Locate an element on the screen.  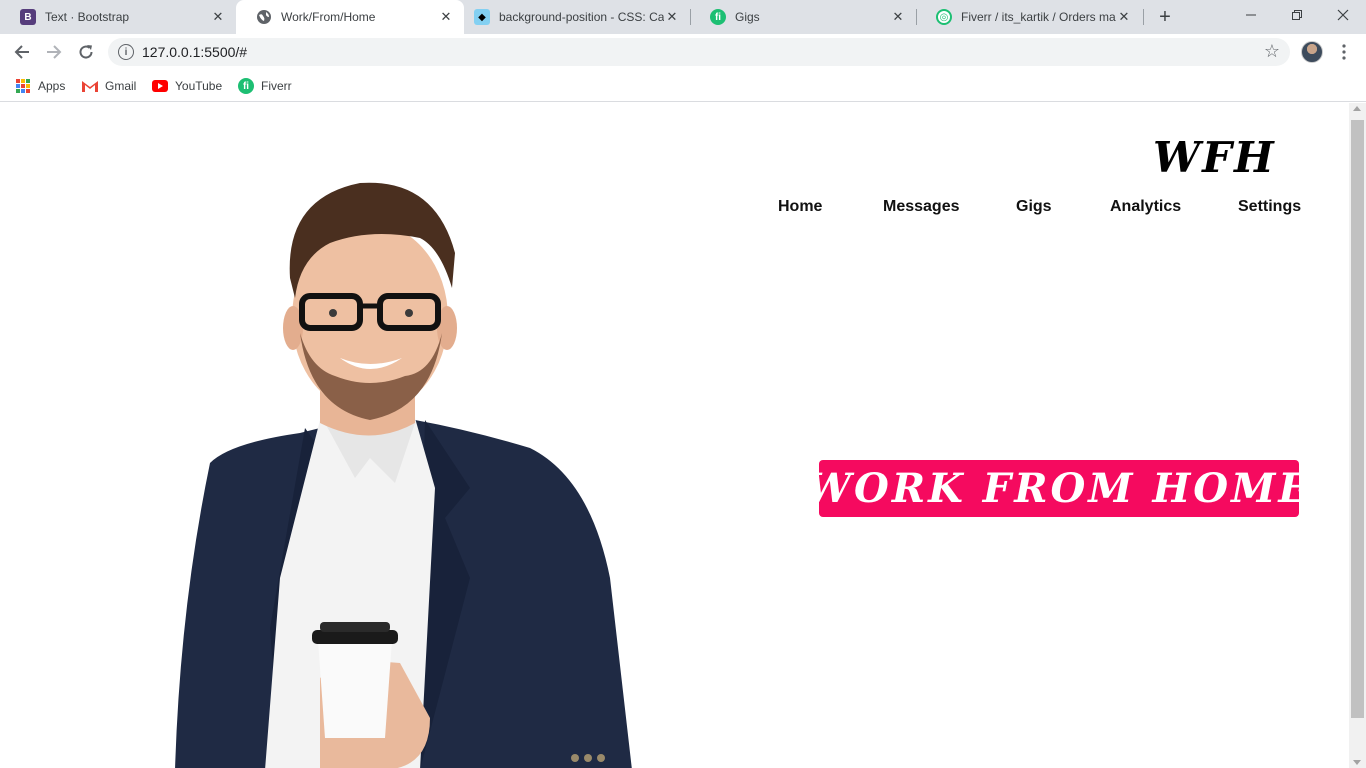
minimize-icon is located at coordinates (1251, 15).